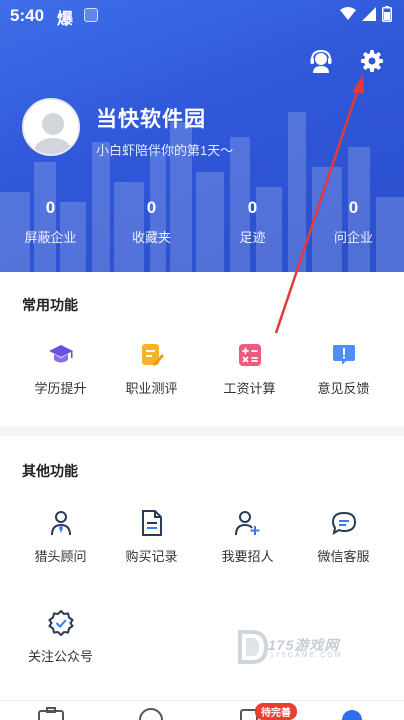  Describe the element at coordinates (348, 13) in the screenshot. I see `wifi-icon` at that location.